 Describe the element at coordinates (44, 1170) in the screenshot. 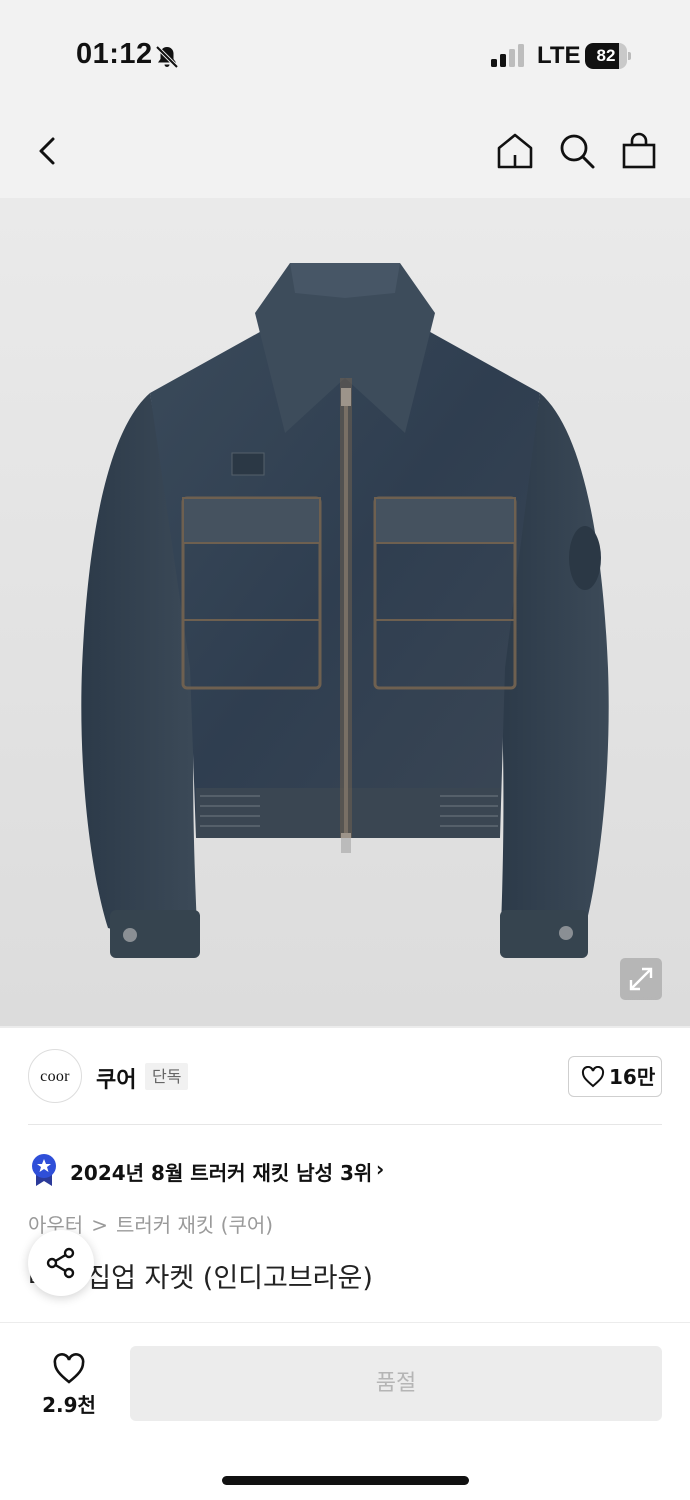

I see `ranking-badge-icon` at that location.